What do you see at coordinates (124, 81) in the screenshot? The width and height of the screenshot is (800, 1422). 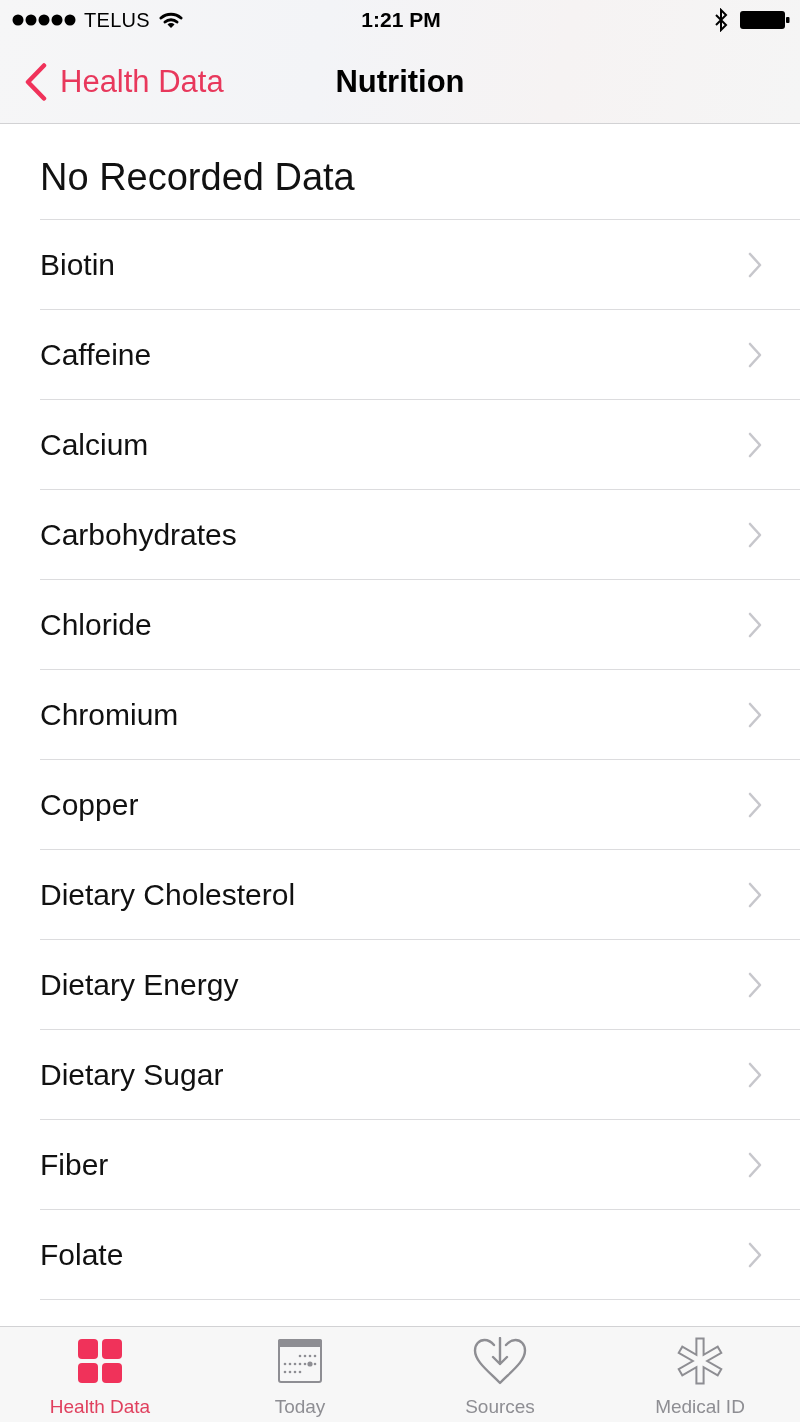 I see `back-button: Health Data` at bounding box center [124, 81].